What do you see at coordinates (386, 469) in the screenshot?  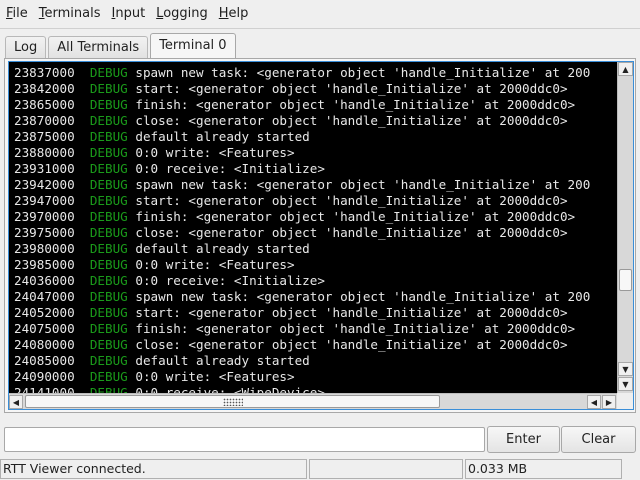 I see `status-middle` at bounding box center [386, 469].